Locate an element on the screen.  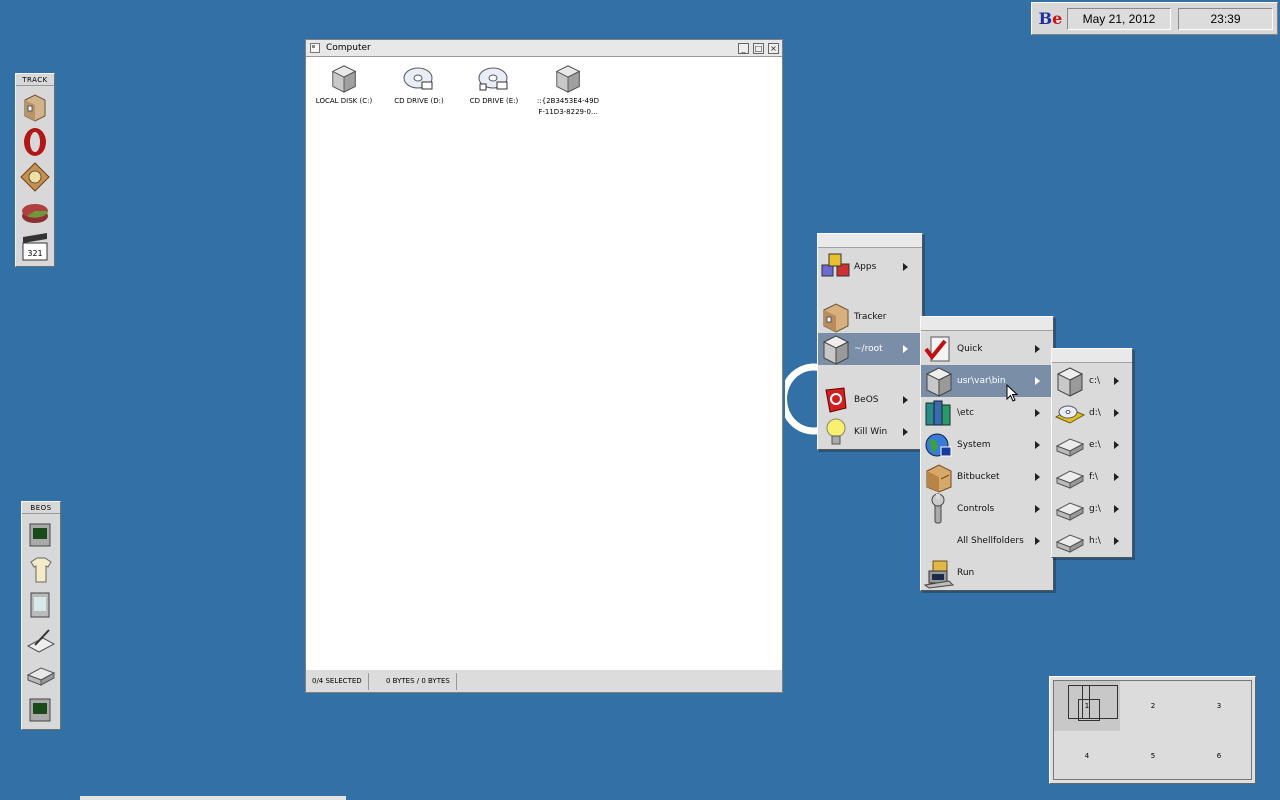
drives-submenu: c:\ d:\ e:\ f:\ g:\ h:\ is located at coordinates (1092, 453).